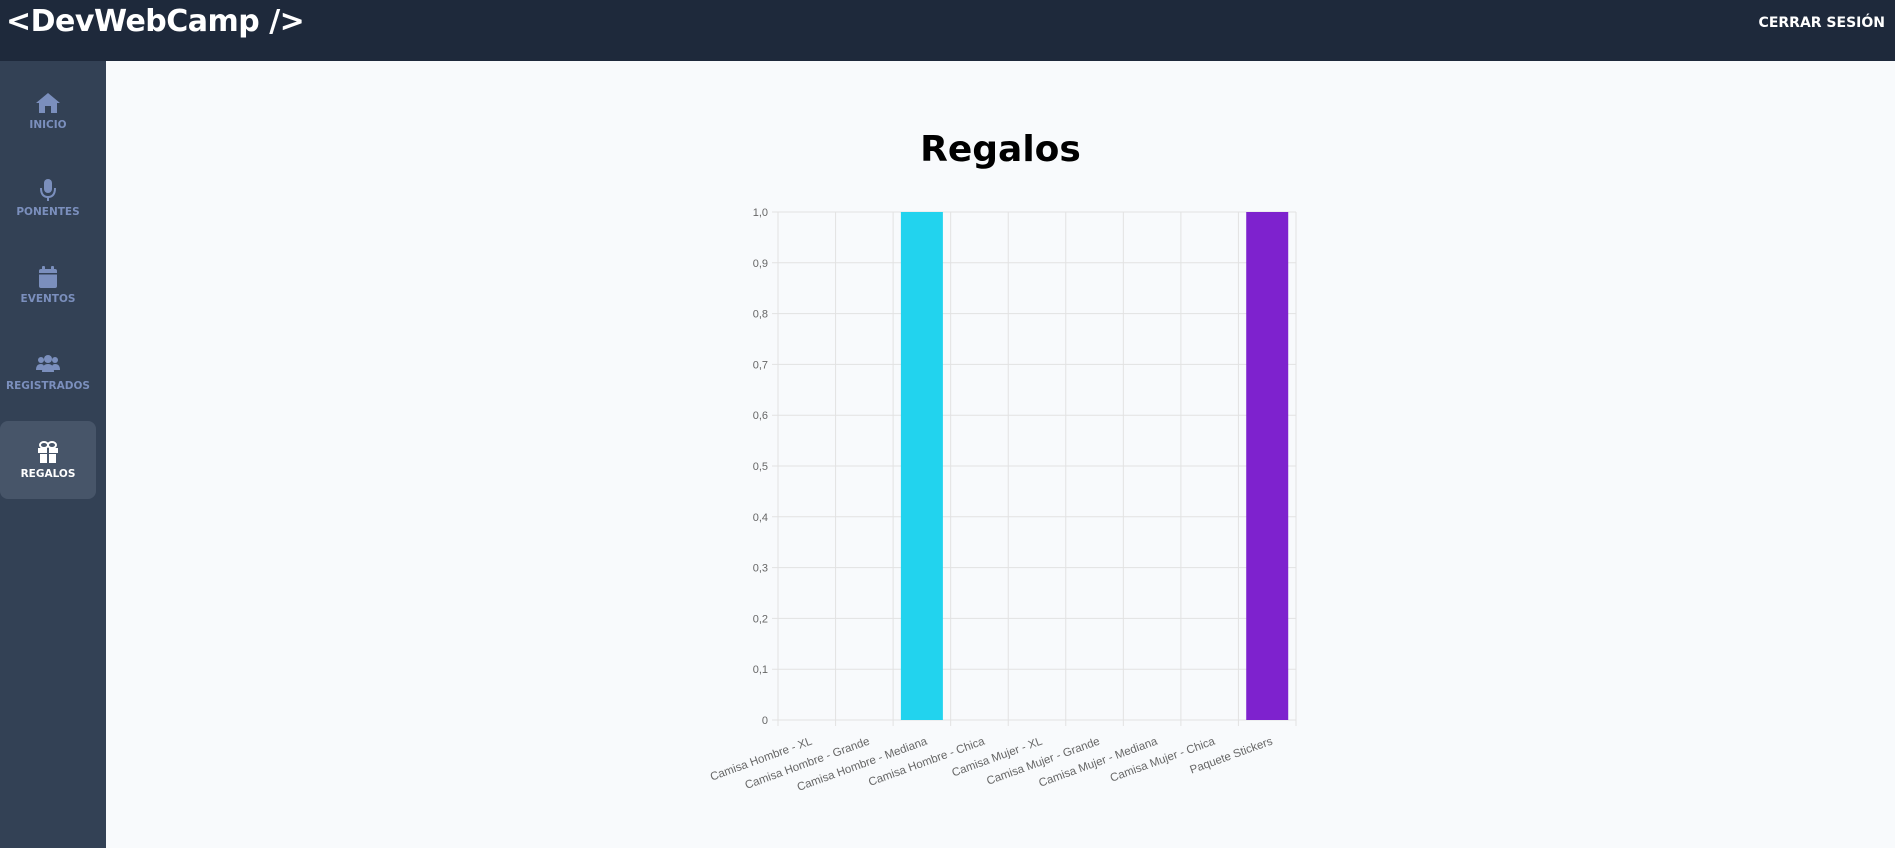  Describe the element at coordinates (1267, 466) in the screenshot. I see `bar-paquete-stickers` at that location.